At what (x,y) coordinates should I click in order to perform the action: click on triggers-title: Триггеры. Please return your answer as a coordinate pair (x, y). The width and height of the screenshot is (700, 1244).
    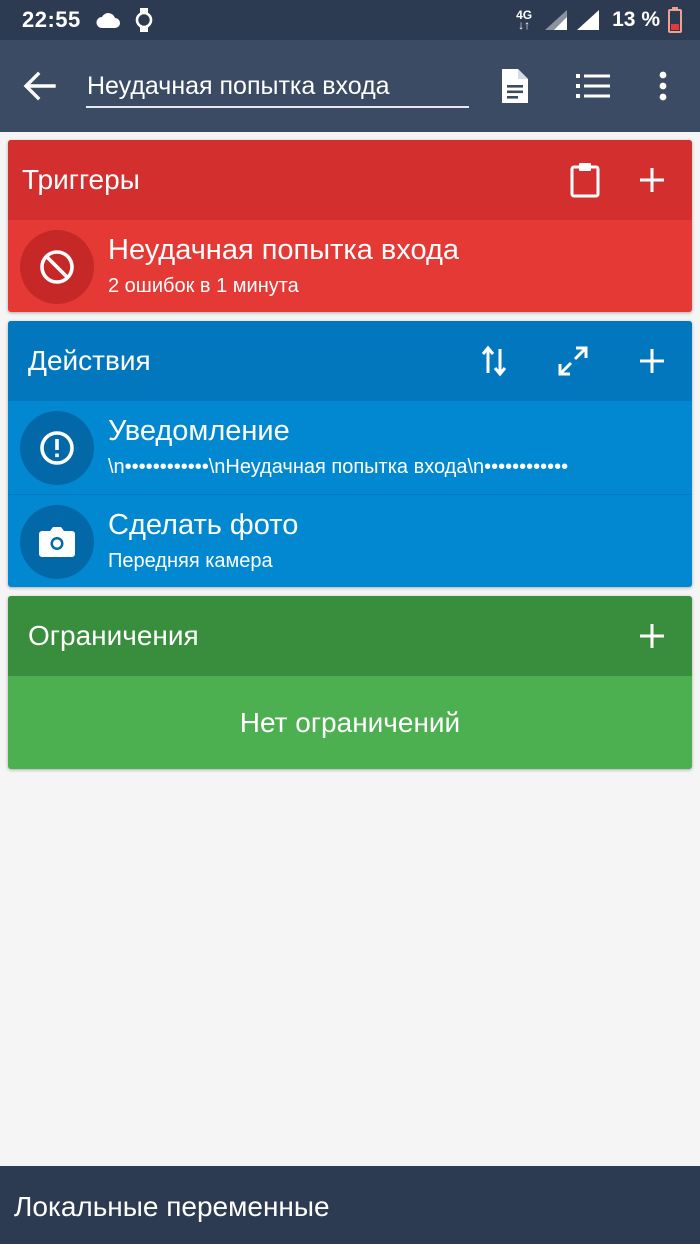
    Looking at the image, I should click on (81, 179).